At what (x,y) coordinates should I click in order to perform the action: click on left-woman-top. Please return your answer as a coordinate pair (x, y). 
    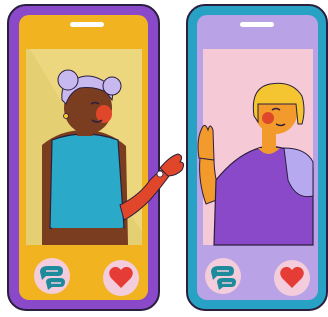
    Looking at the image, I should click on (87, 183).